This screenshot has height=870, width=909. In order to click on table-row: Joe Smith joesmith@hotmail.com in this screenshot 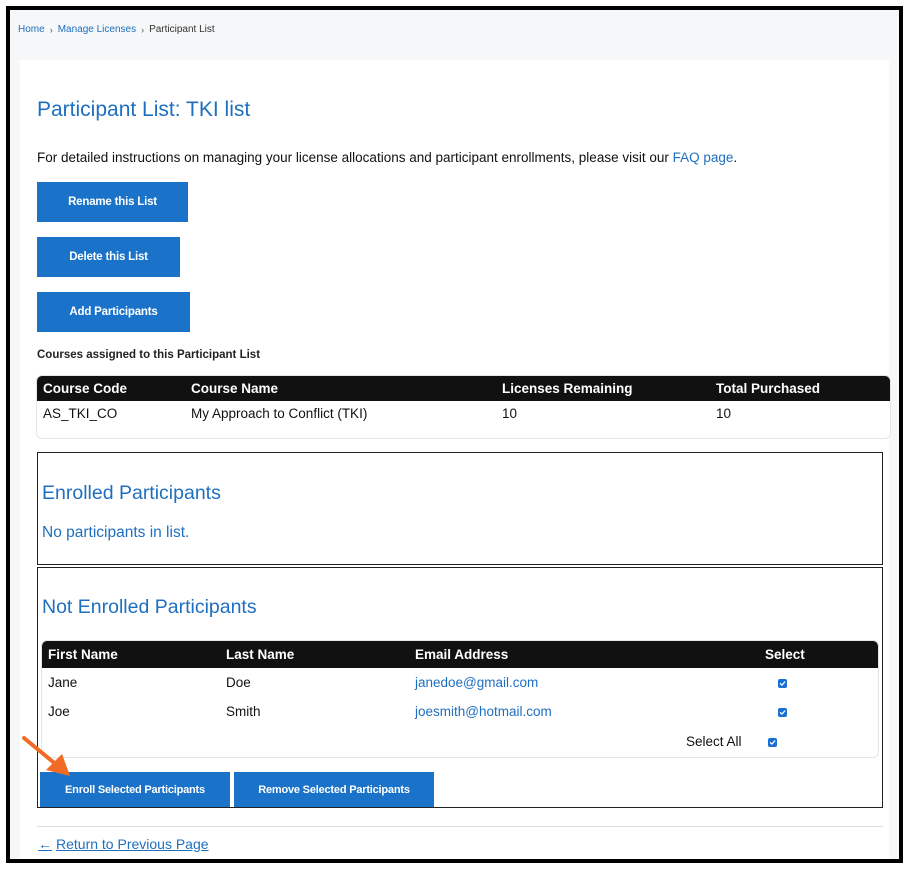, I will do `click(460, 713)`.